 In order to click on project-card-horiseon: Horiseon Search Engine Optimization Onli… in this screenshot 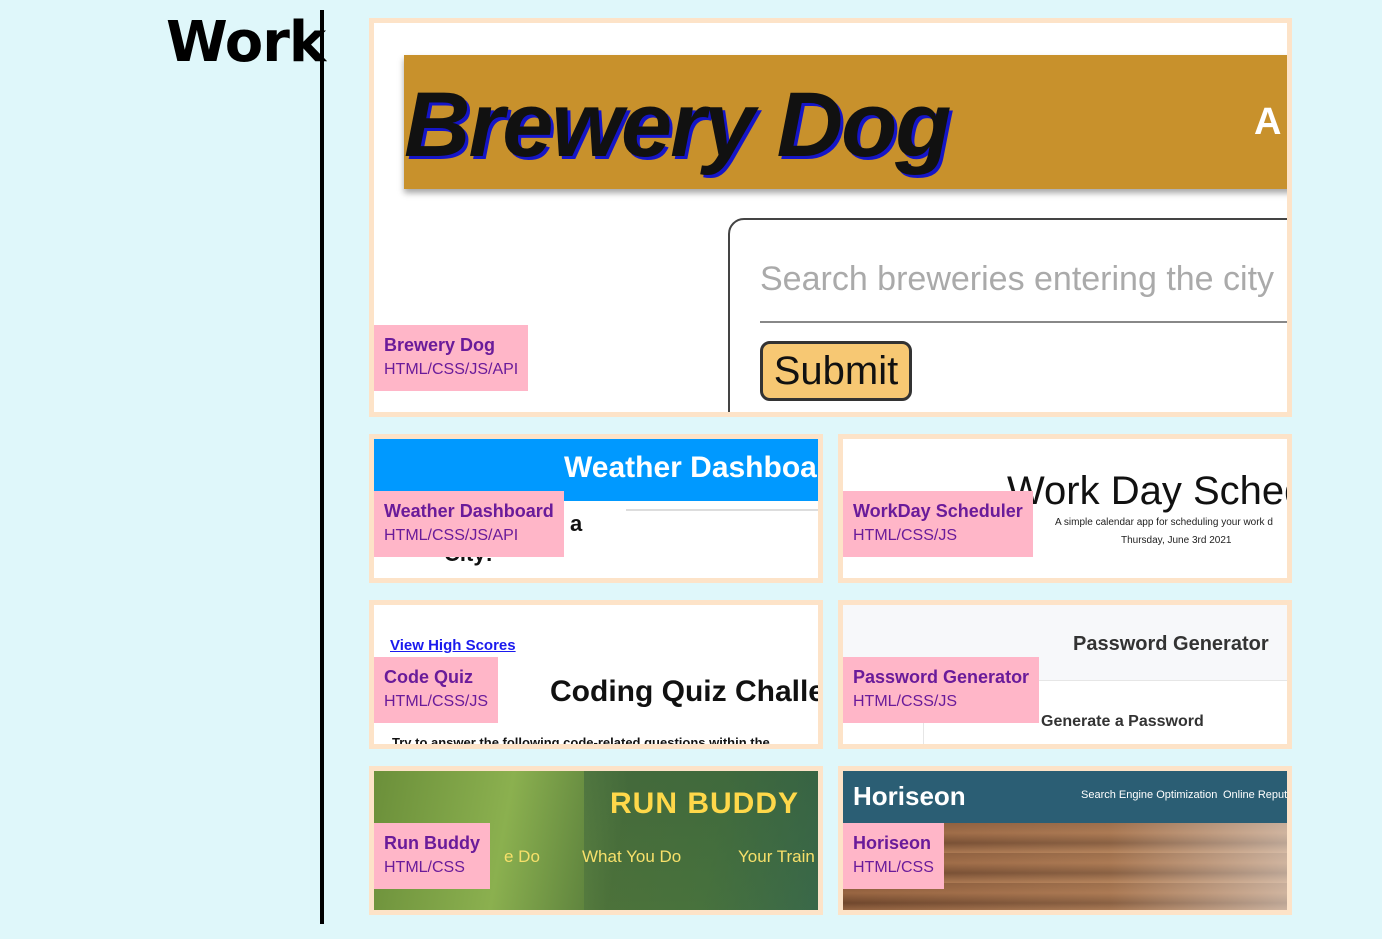, I will do `click(1065, 840)`.